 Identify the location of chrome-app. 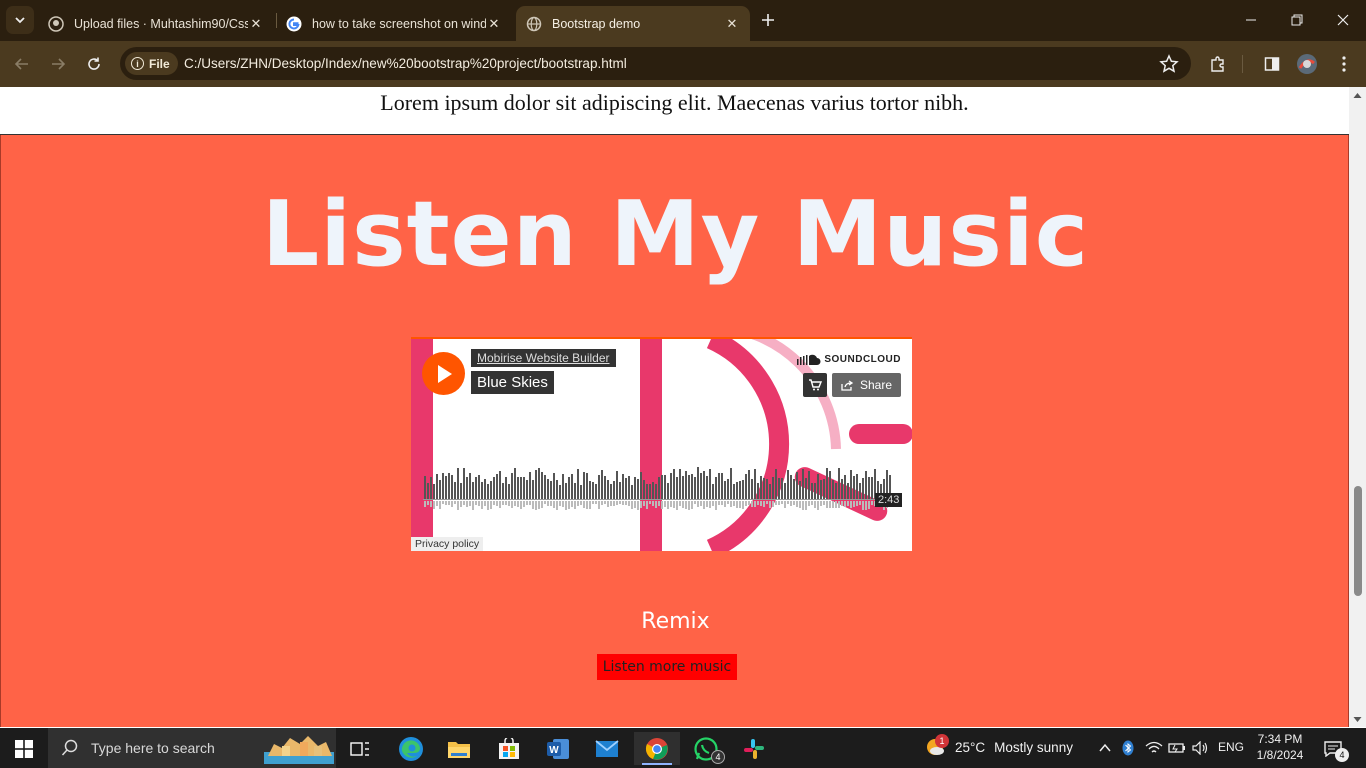
(657, 748).